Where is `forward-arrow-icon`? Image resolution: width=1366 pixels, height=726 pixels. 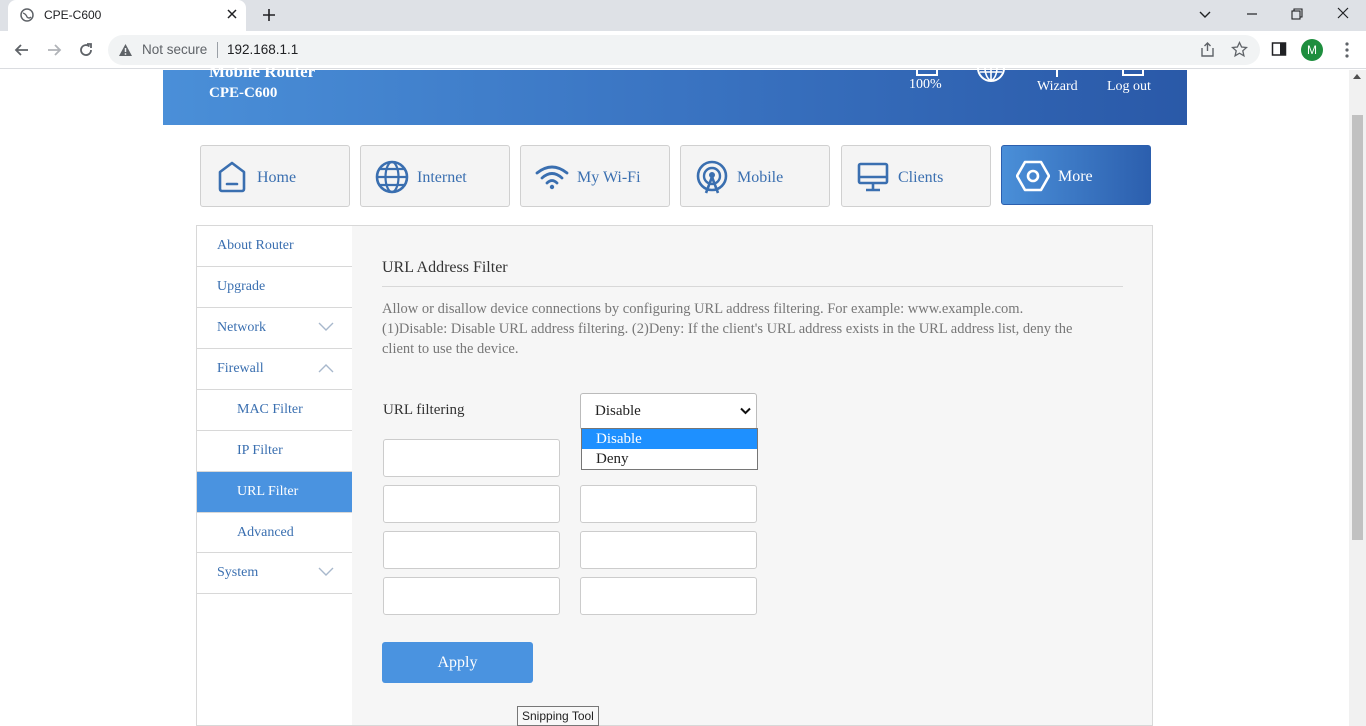 forward-arrow-icon is located at coordinates (54, 50).